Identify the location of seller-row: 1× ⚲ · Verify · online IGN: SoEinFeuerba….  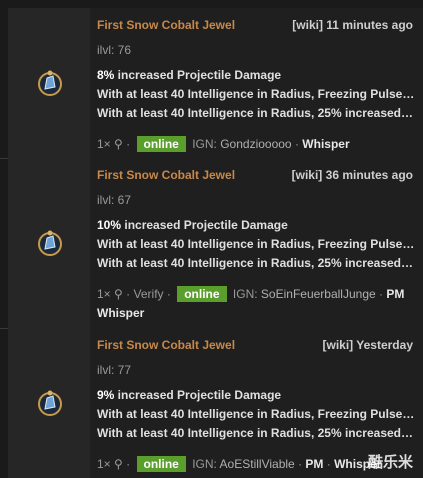
(256, 294).